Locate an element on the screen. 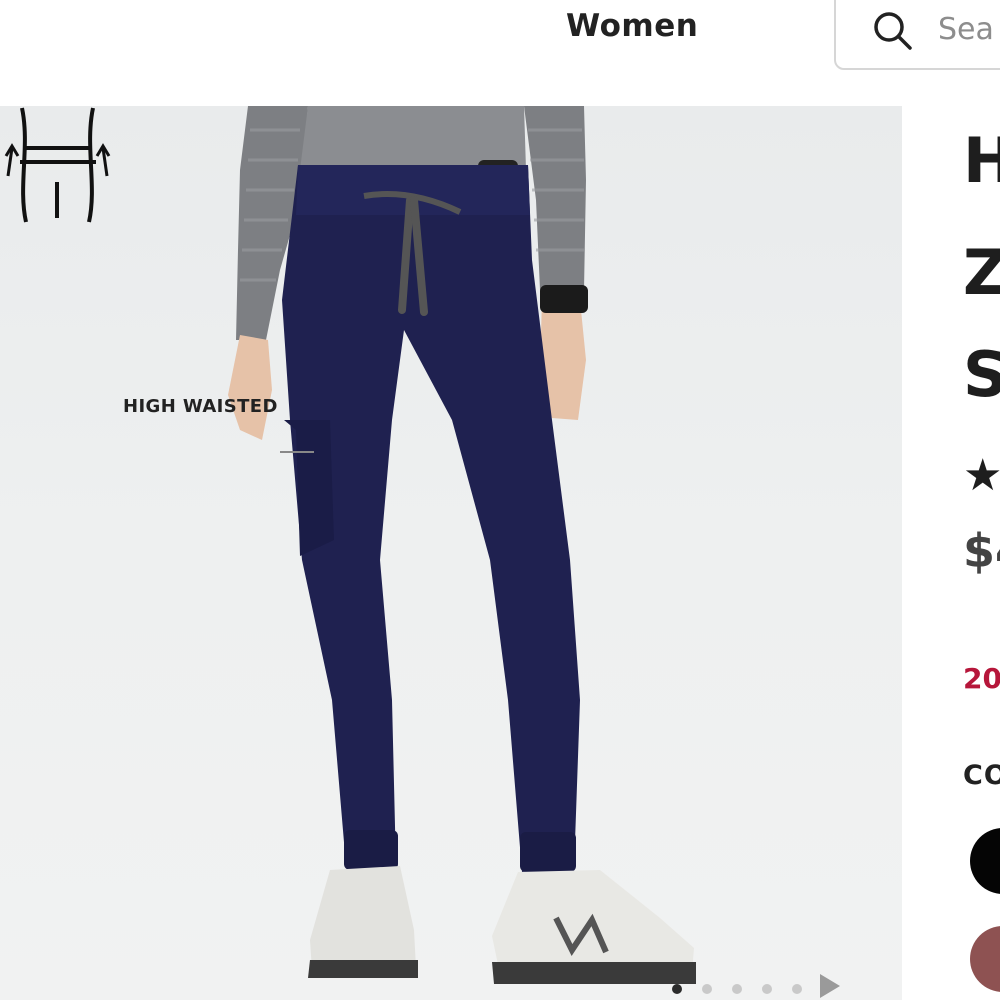 This screenshot has width=1000, height=1000. color-swatch-black is located at coordinates (985, 861).